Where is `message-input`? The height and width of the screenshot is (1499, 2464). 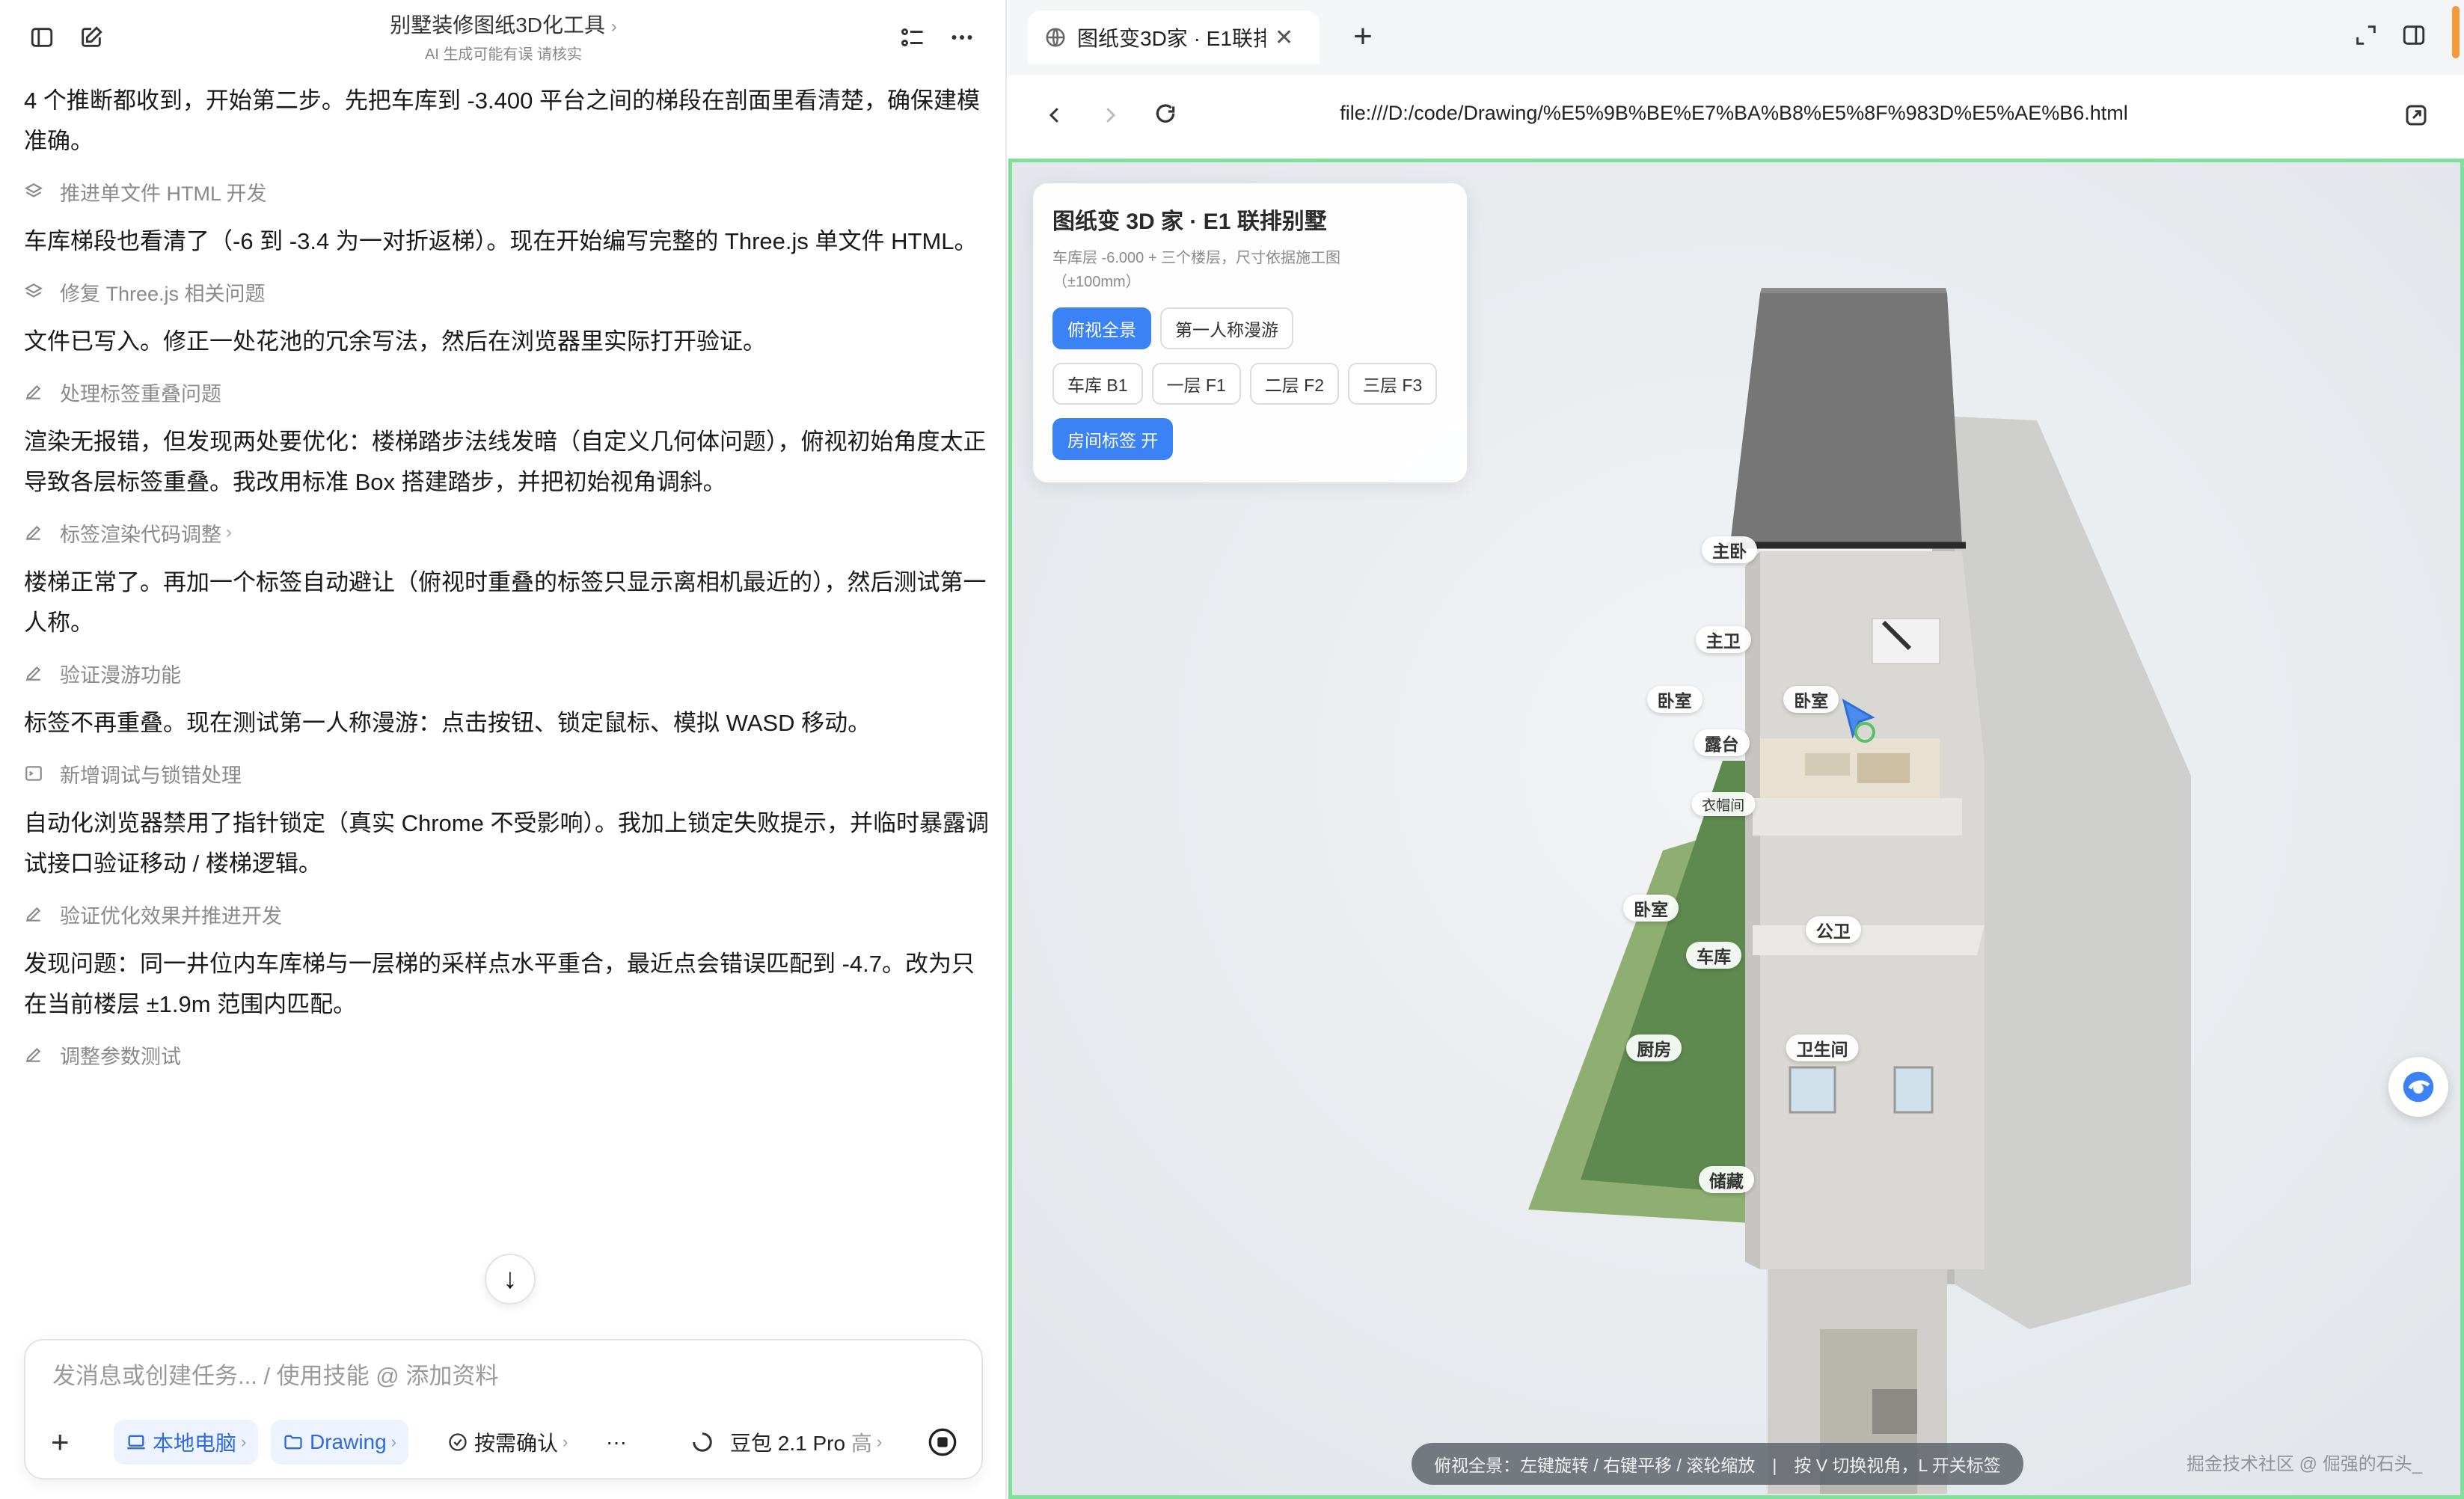
message-input is located at coordinates (501, 1376).